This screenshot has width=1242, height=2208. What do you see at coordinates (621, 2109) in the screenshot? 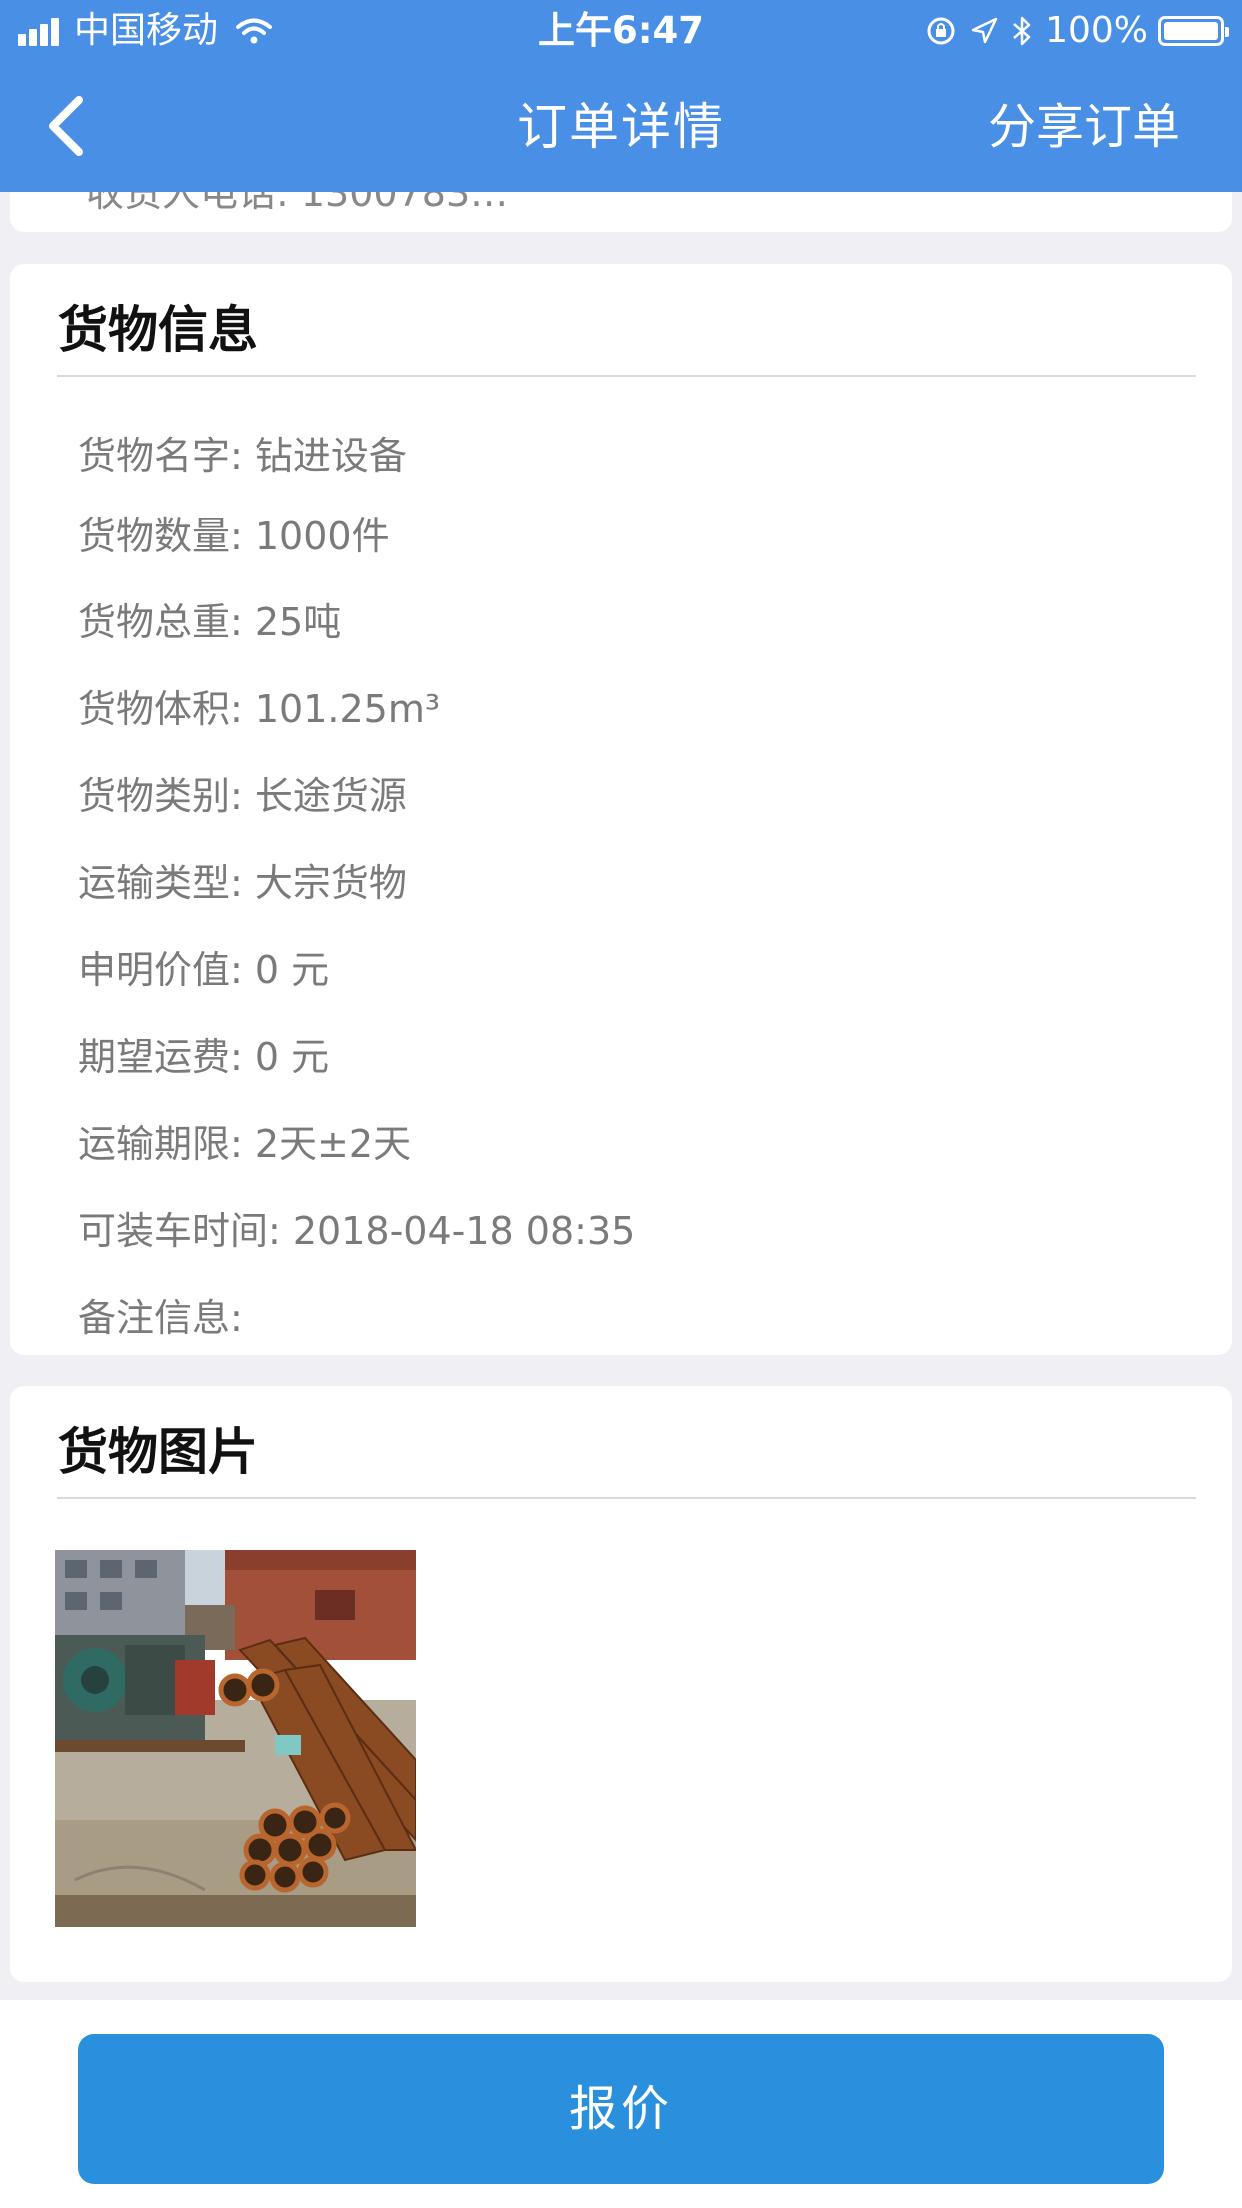
I see `quote-button: 报价` at bounding box center [621, 2109].